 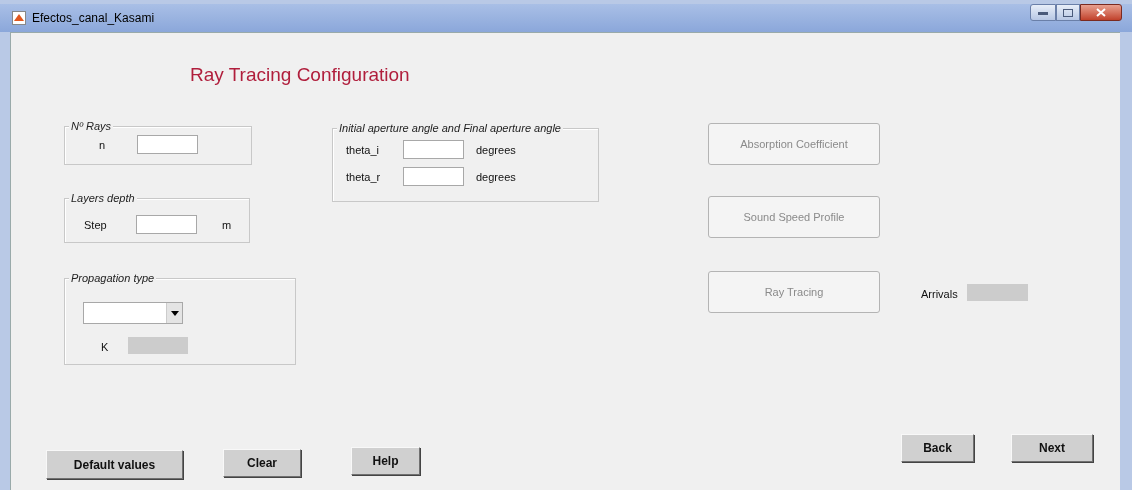 I want to click on dropdown, so click(x=133, y=313).